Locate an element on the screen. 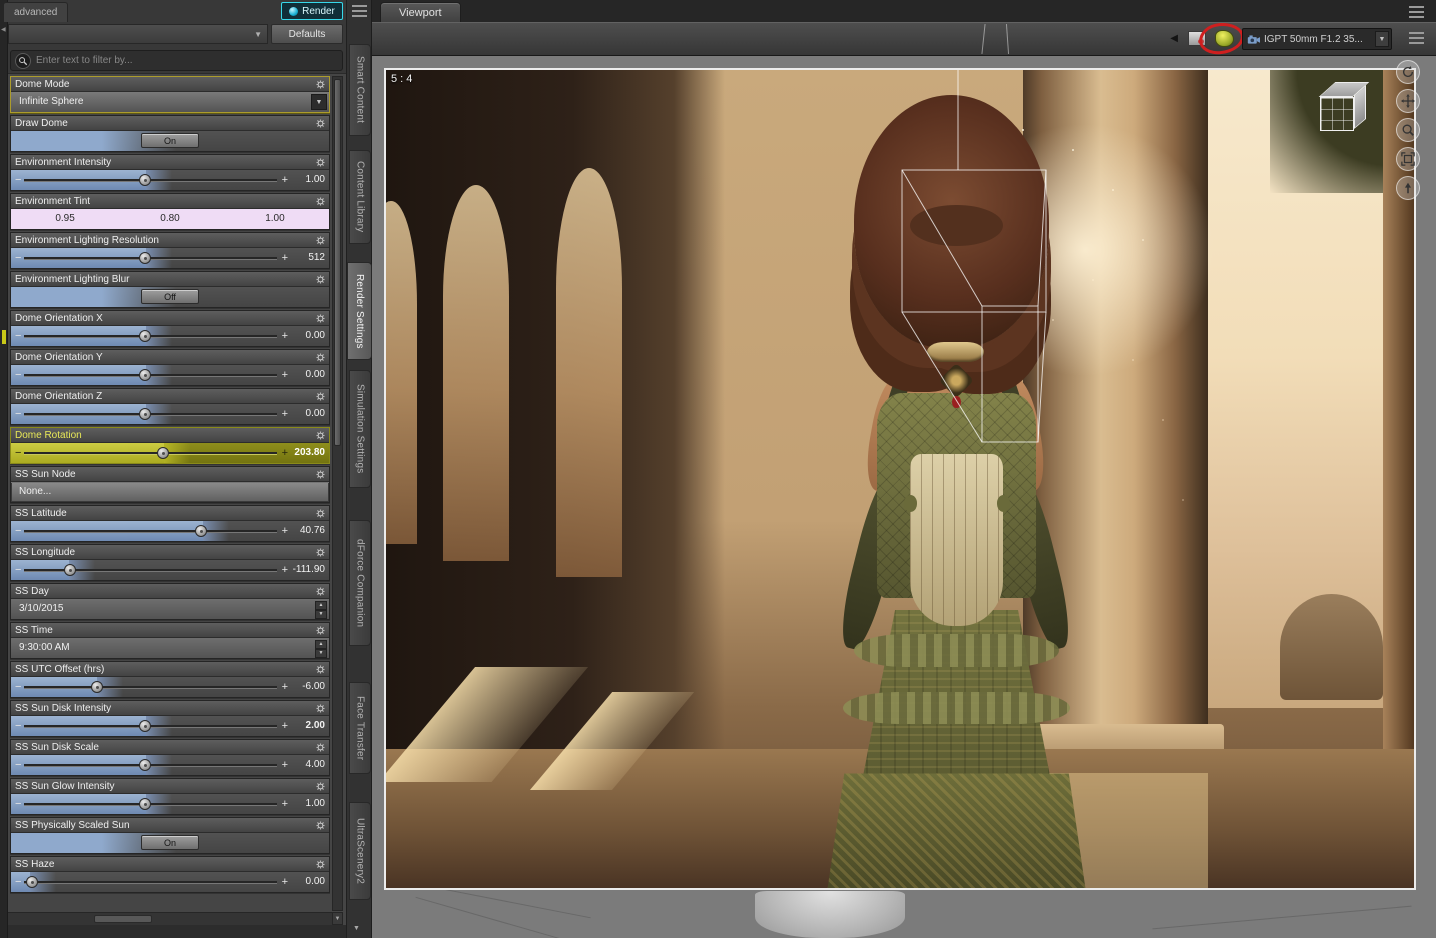 Image resolution: width=1436 pixels, height=938 pixels. param-slider: − + -6.00 is located at coordinates (170, 687).